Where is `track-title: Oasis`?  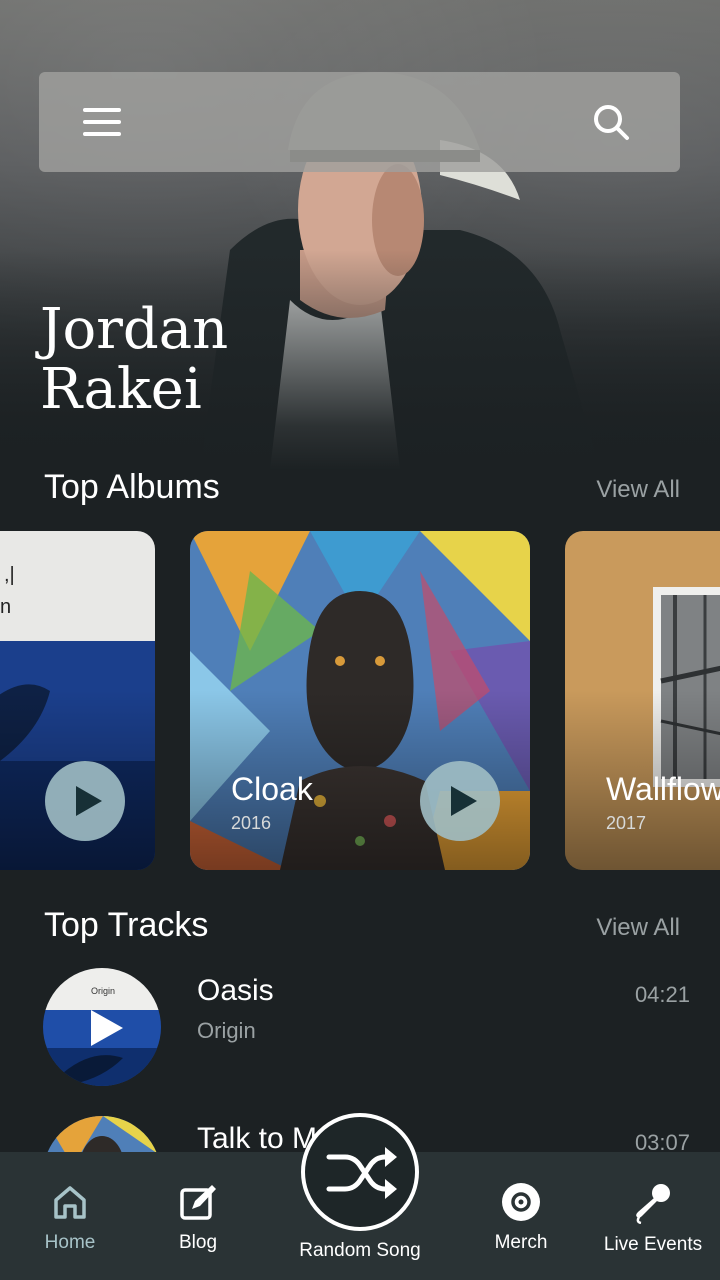
track-title: Oasis is located at coordinates (235, 990).